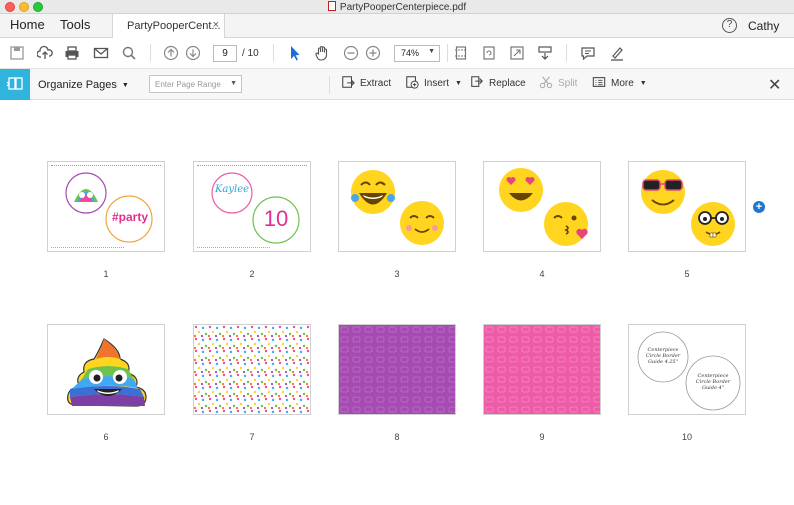 This screenshot has width=794, height=505. Describe the element at coordinates (75, 24) in the screenshot. I see `tab-tools: Tools` at that location.